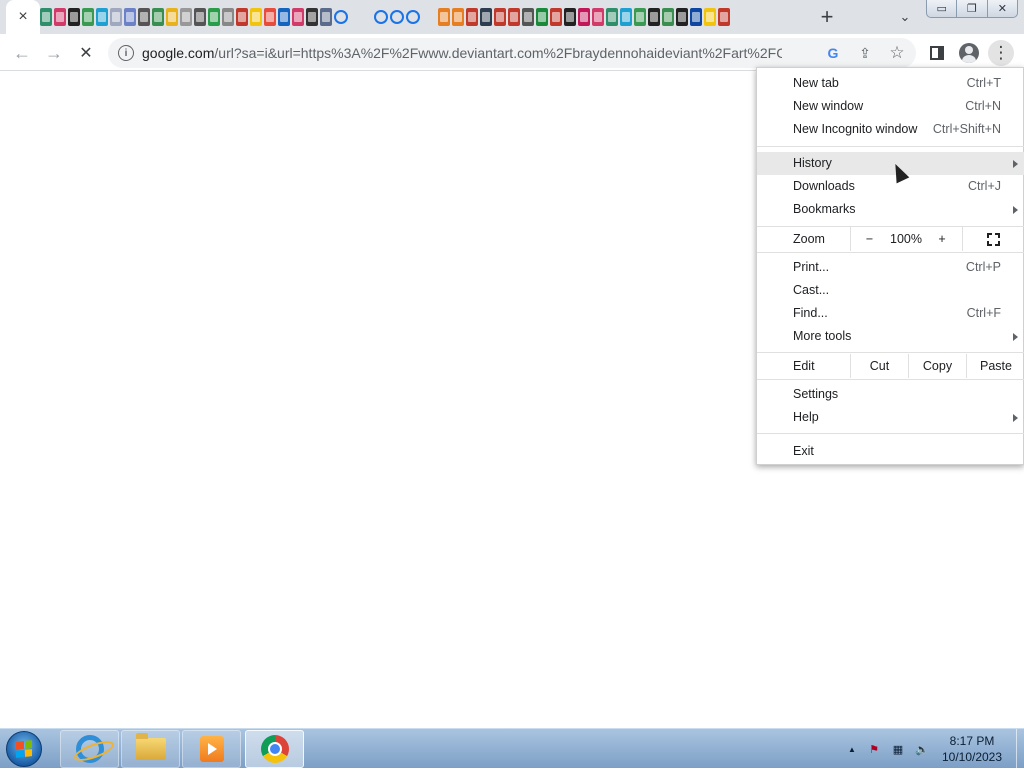 The height and width of the screenshot is (769, 1024). I want to click on volume-muted-icon: 🔈, so click(922, 749).